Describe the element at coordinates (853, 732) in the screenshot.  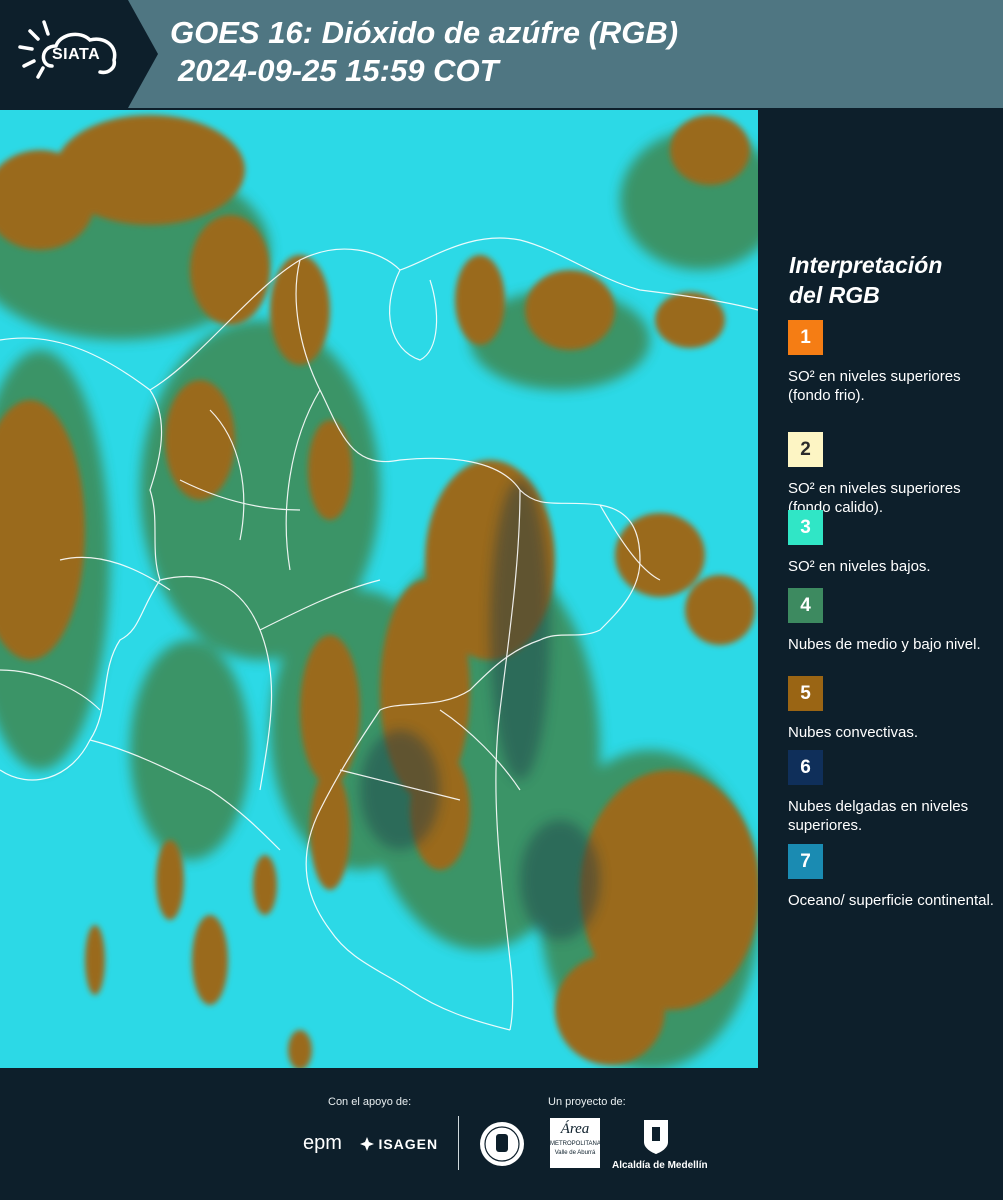
I see `legend-label-5: Nubes convectivas.` at that location.